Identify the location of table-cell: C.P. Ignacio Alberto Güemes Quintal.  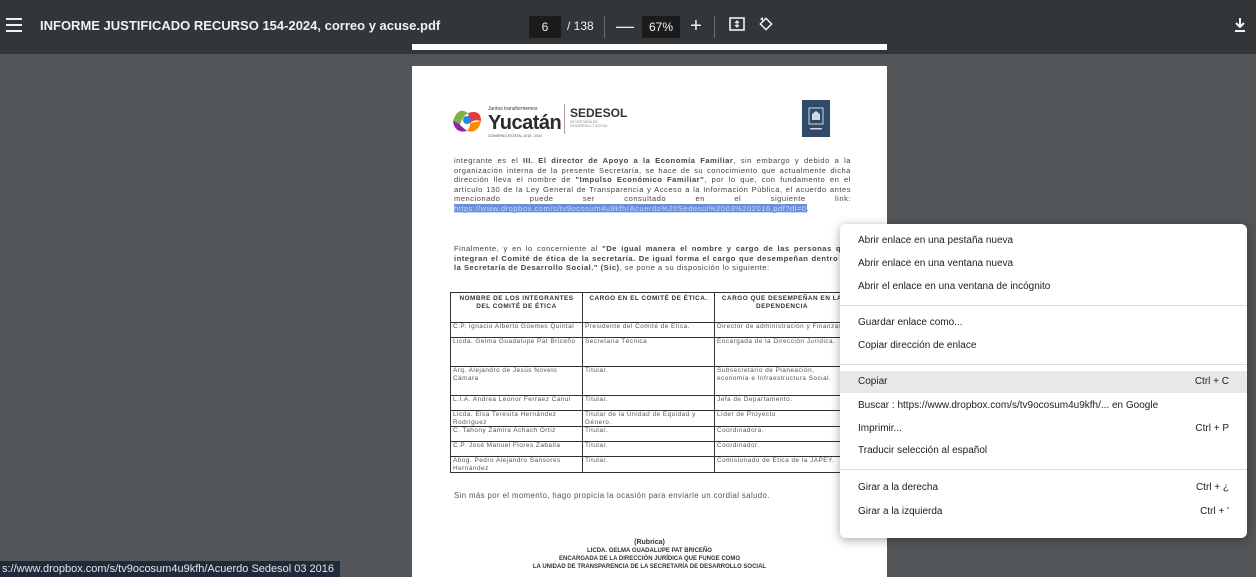
(516, 330).